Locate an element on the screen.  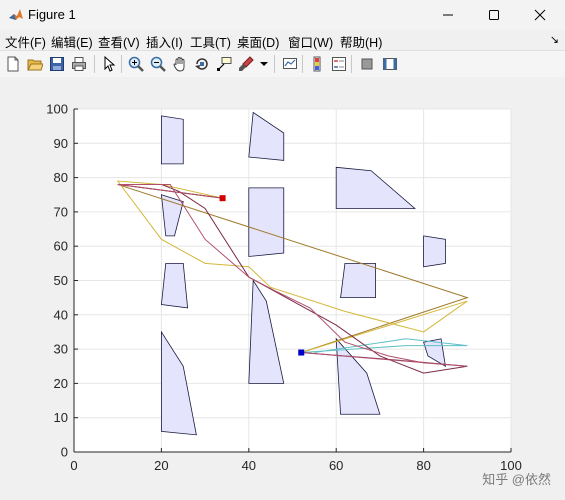
brush-dropdown-icon is located at coordinates (264, 64).